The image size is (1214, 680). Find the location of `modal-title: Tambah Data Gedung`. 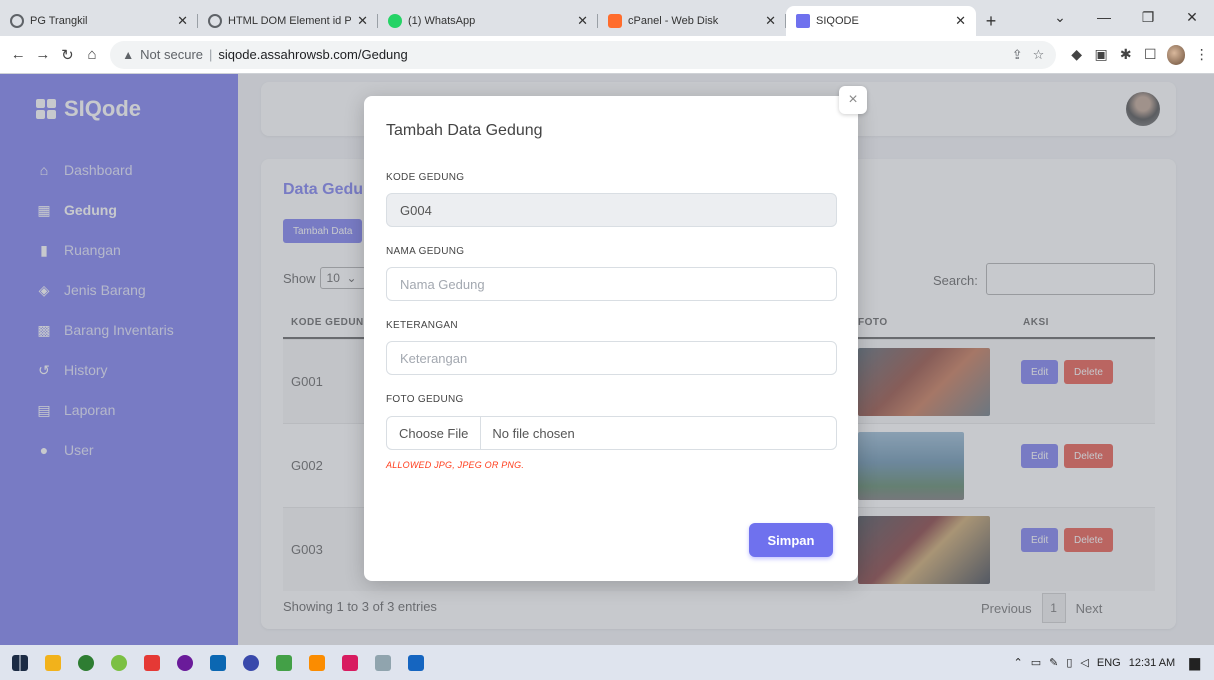

modal-title: Tambah Data Gedung is located at coordinates (464, 130).